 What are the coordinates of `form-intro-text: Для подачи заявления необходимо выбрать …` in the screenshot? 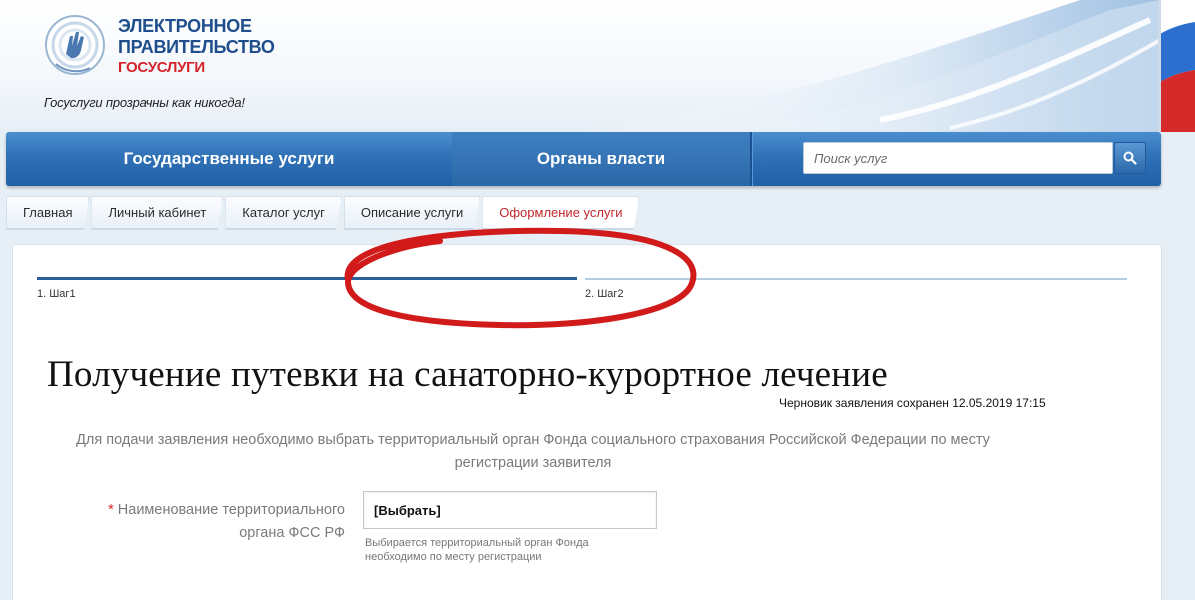 It's located at (533, 451).